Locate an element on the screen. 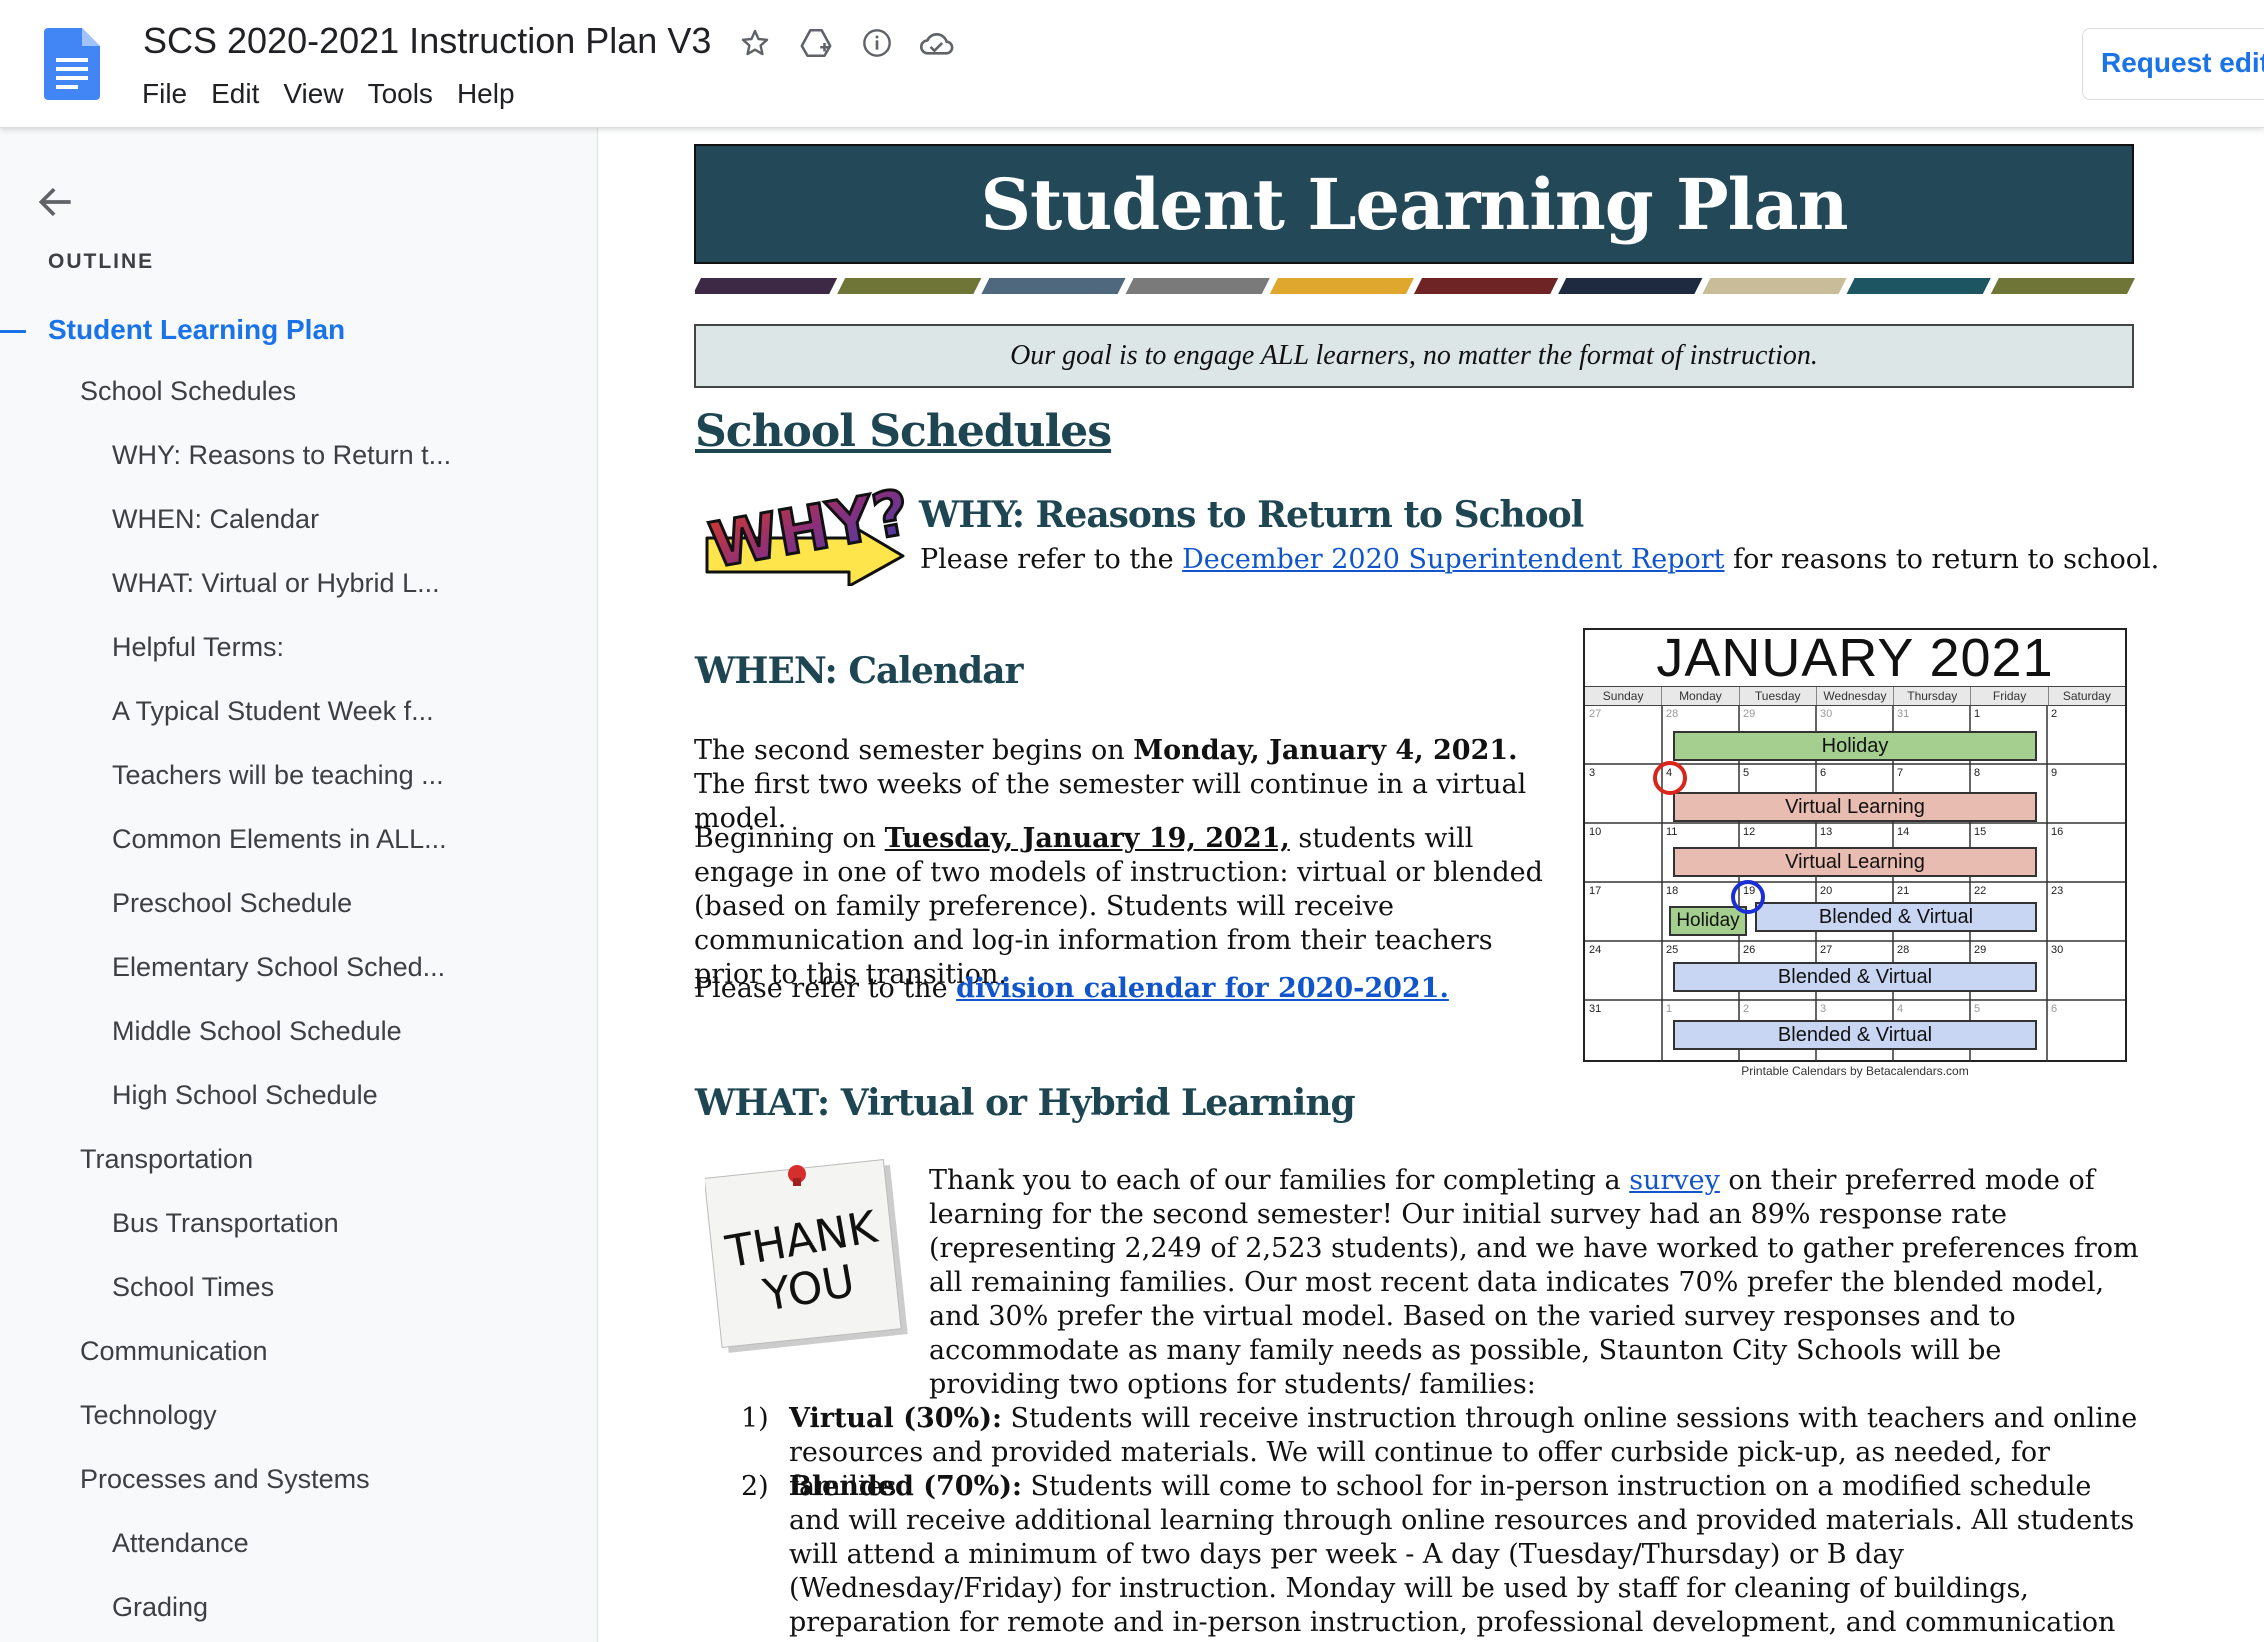 This screenshot has height=1642, width=2264. list-number: 2) is located at coordinates (755, 1486).